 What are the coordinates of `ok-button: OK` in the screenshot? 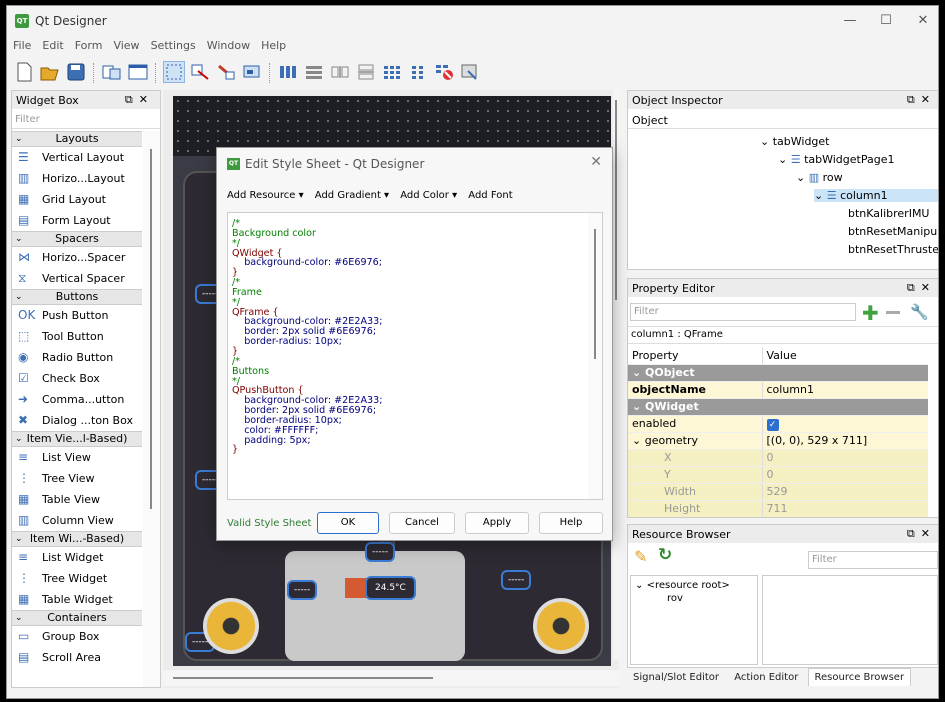 It's located at (348, 523).